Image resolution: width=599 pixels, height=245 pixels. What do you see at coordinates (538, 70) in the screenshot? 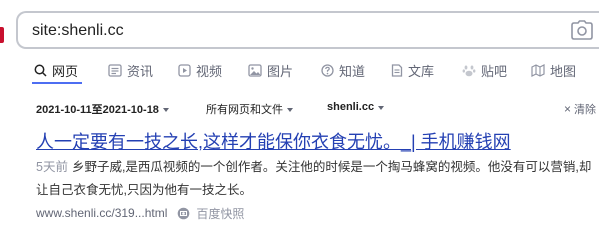
I see `map-icon` at bounding box center [538, 70].